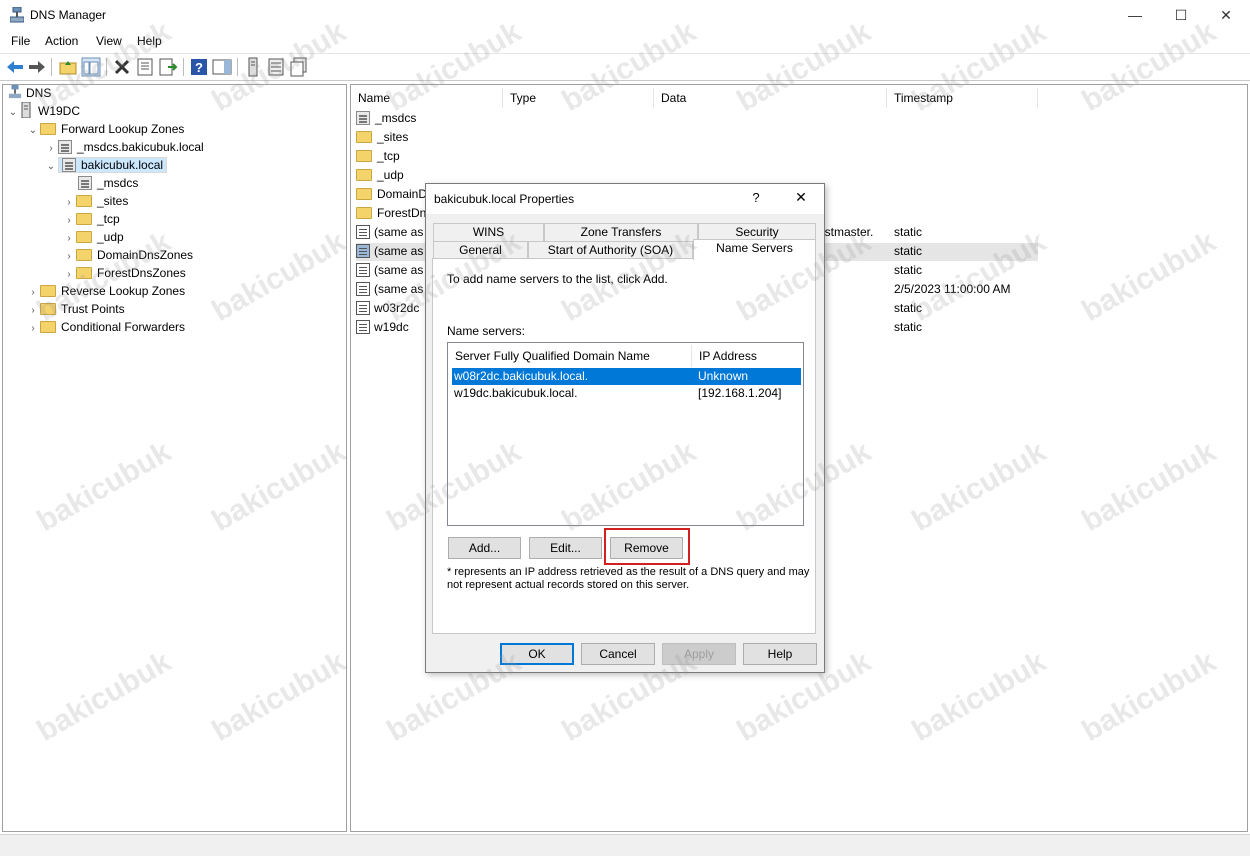 The image size is (1250, 856). What do you see at coordinates (122, 67) in the screenshot?
I see `delete-icon` at bounding box center [122, 67].